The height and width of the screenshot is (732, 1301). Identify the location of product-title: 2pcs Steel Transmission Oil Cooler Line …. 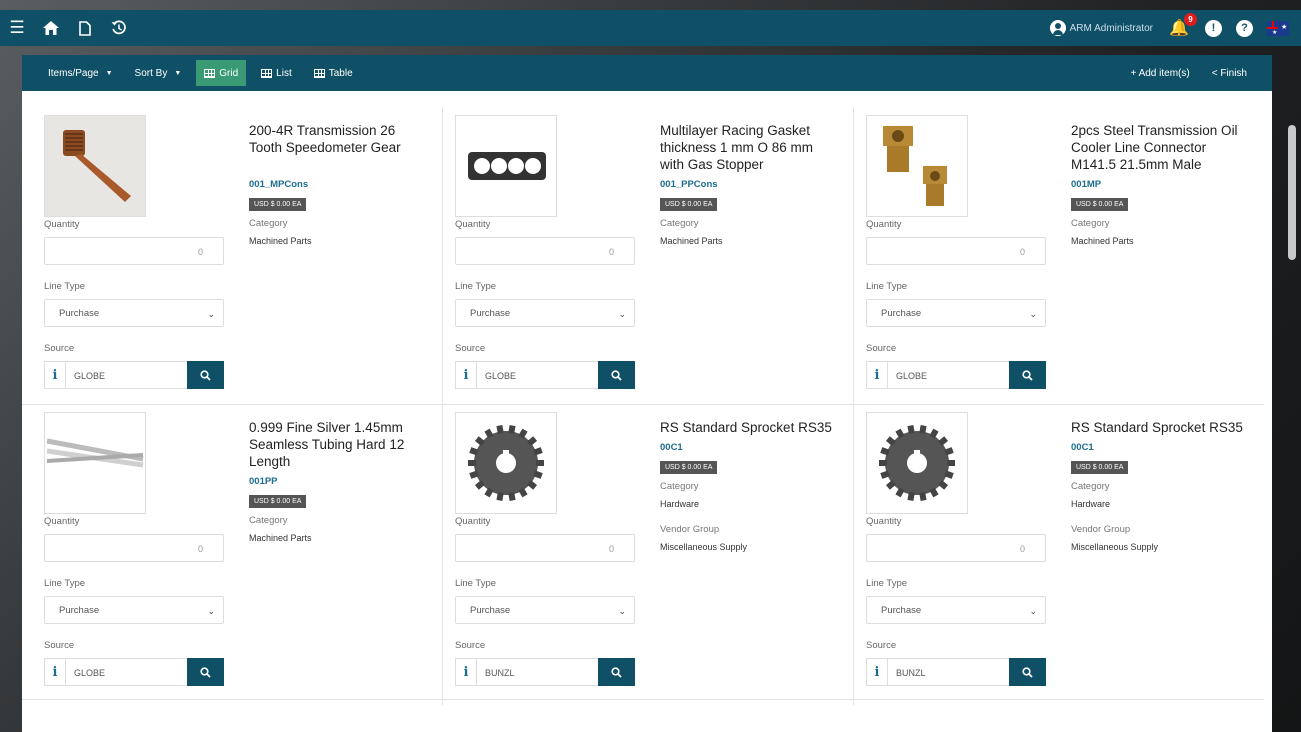
(1158, 147).